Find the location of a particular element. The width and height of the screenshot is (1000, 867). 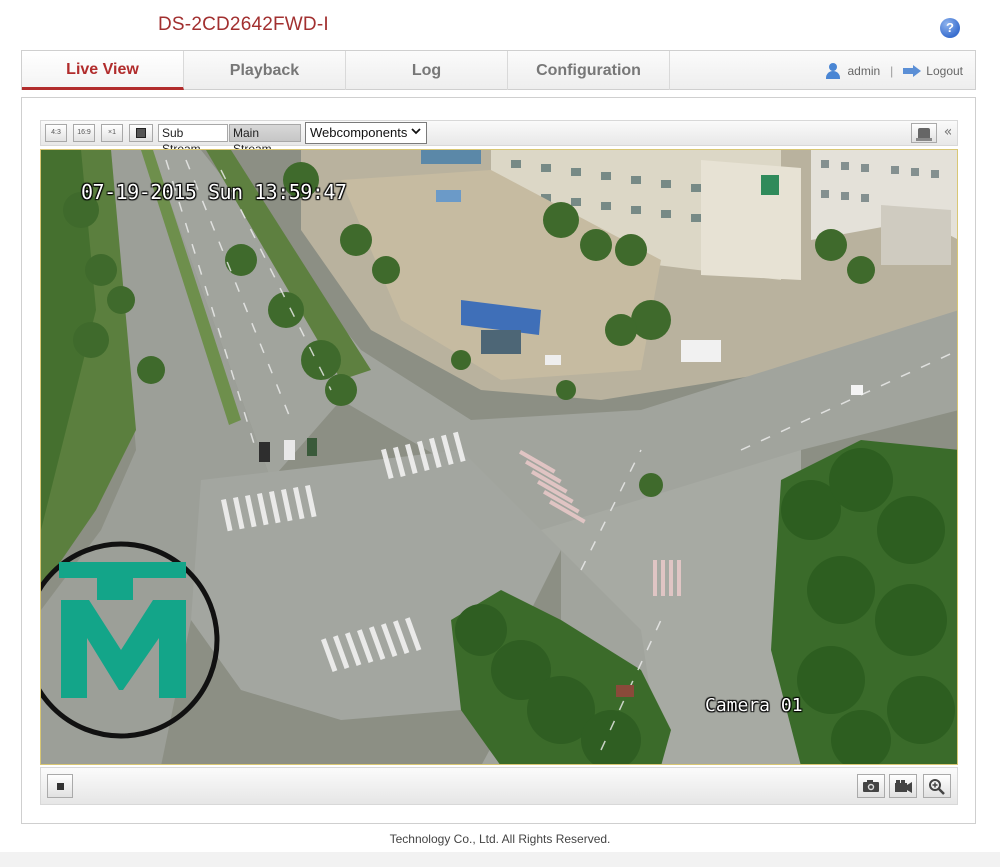

logout-icon is located at coordinates (912, 70).